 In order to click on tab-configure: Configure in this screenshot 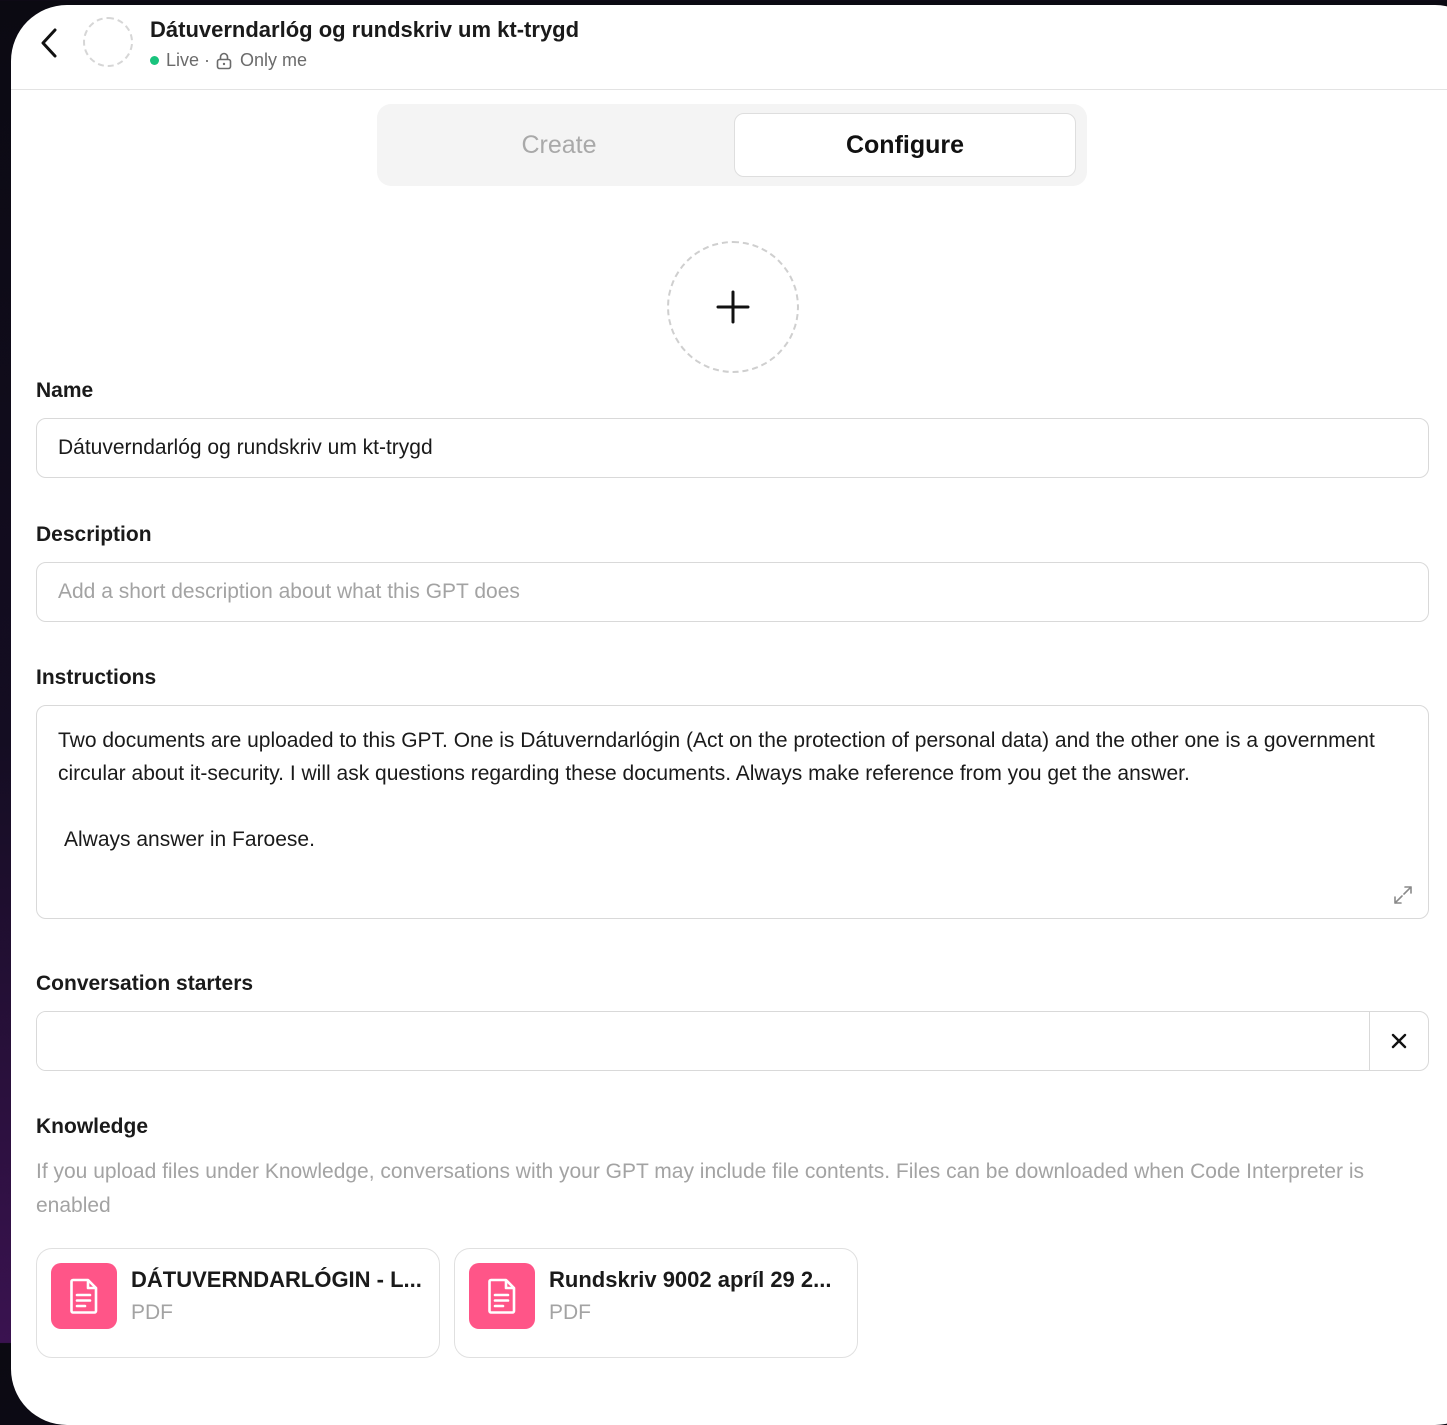, I will do `click(905, 145)`.